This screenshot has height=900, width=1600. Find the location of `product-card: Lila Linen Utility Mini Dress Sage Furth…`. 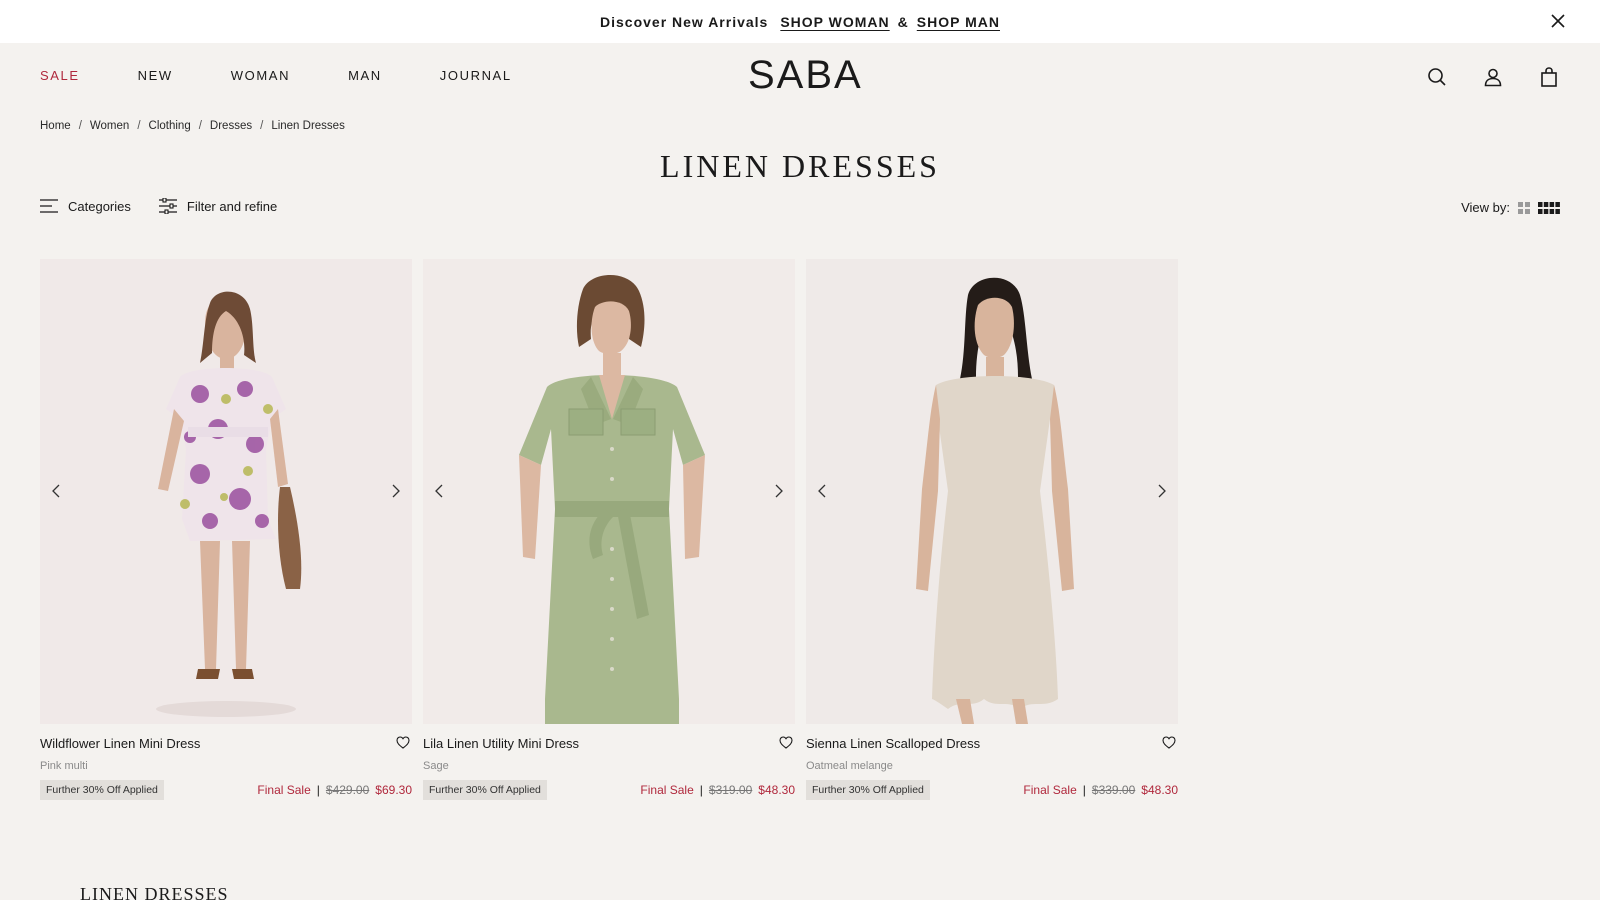

product-card: Lila Linen Utility Mini Dress Sage Furth… is located at coordinates (609, 531).